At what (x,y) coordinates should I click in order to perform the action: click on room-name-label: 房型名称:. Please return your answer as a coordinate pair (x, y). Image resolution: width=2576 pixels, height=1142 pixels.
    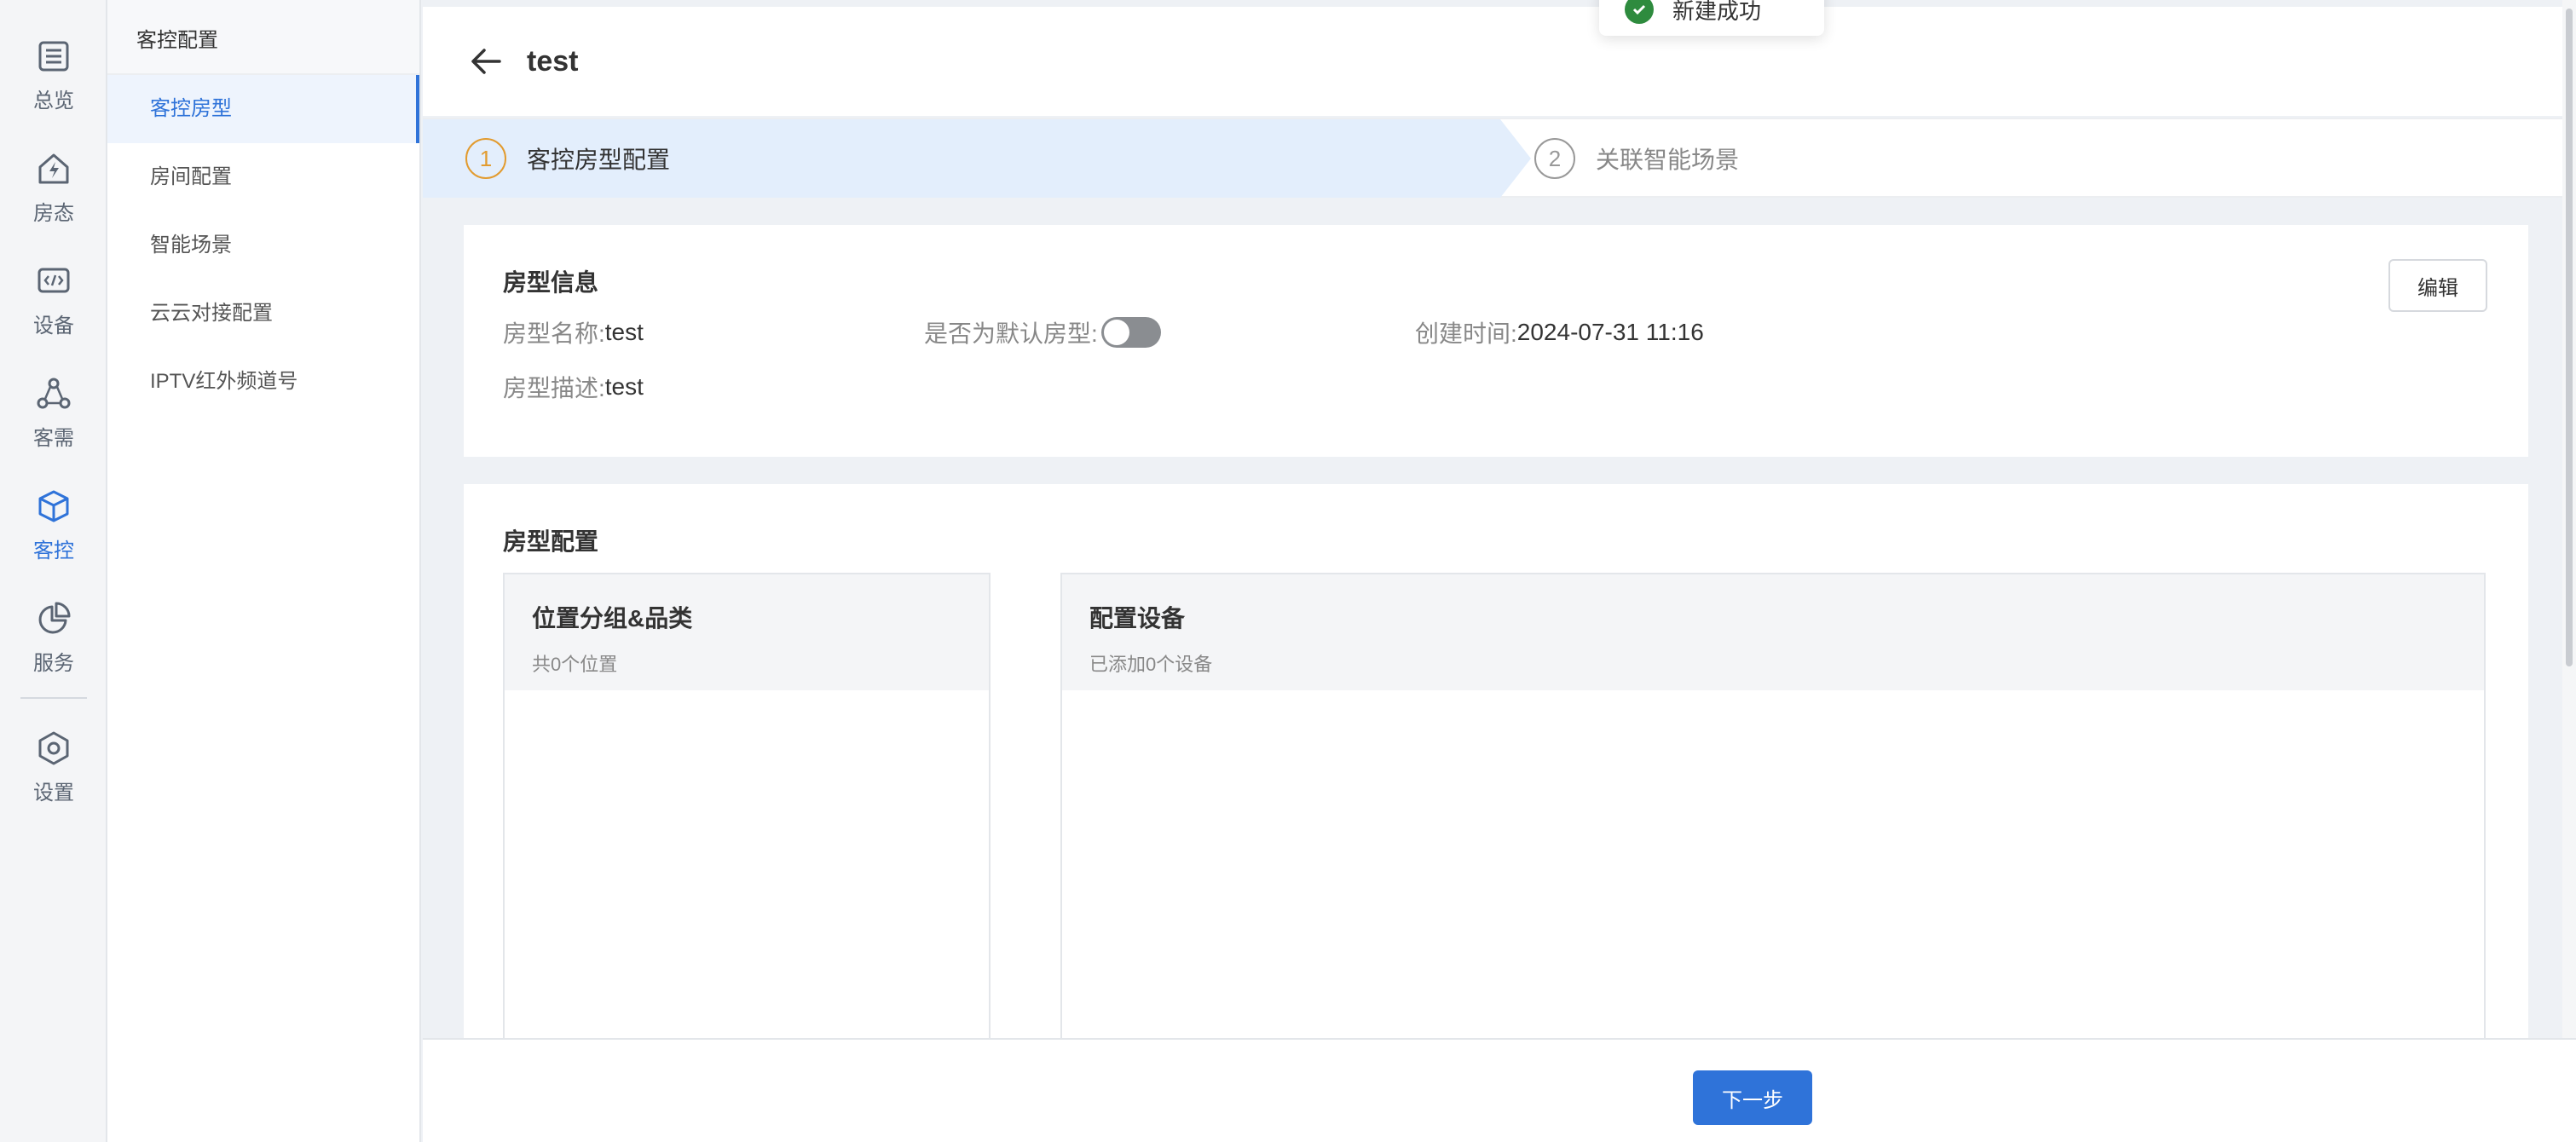
    Looking at the image, I should click on (554, 333).